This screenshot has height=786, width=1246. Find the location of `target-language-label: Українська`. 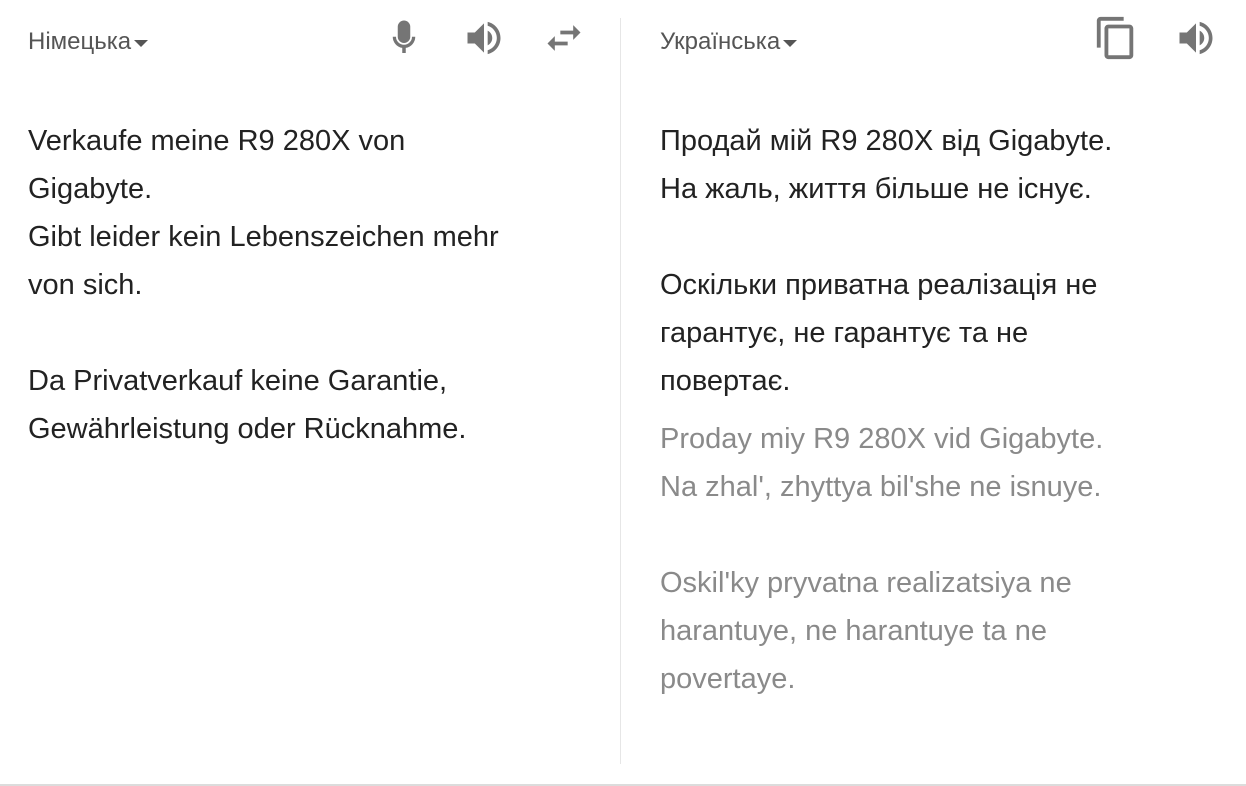

target-language-label: Українська is located at coordinates (720, 41).